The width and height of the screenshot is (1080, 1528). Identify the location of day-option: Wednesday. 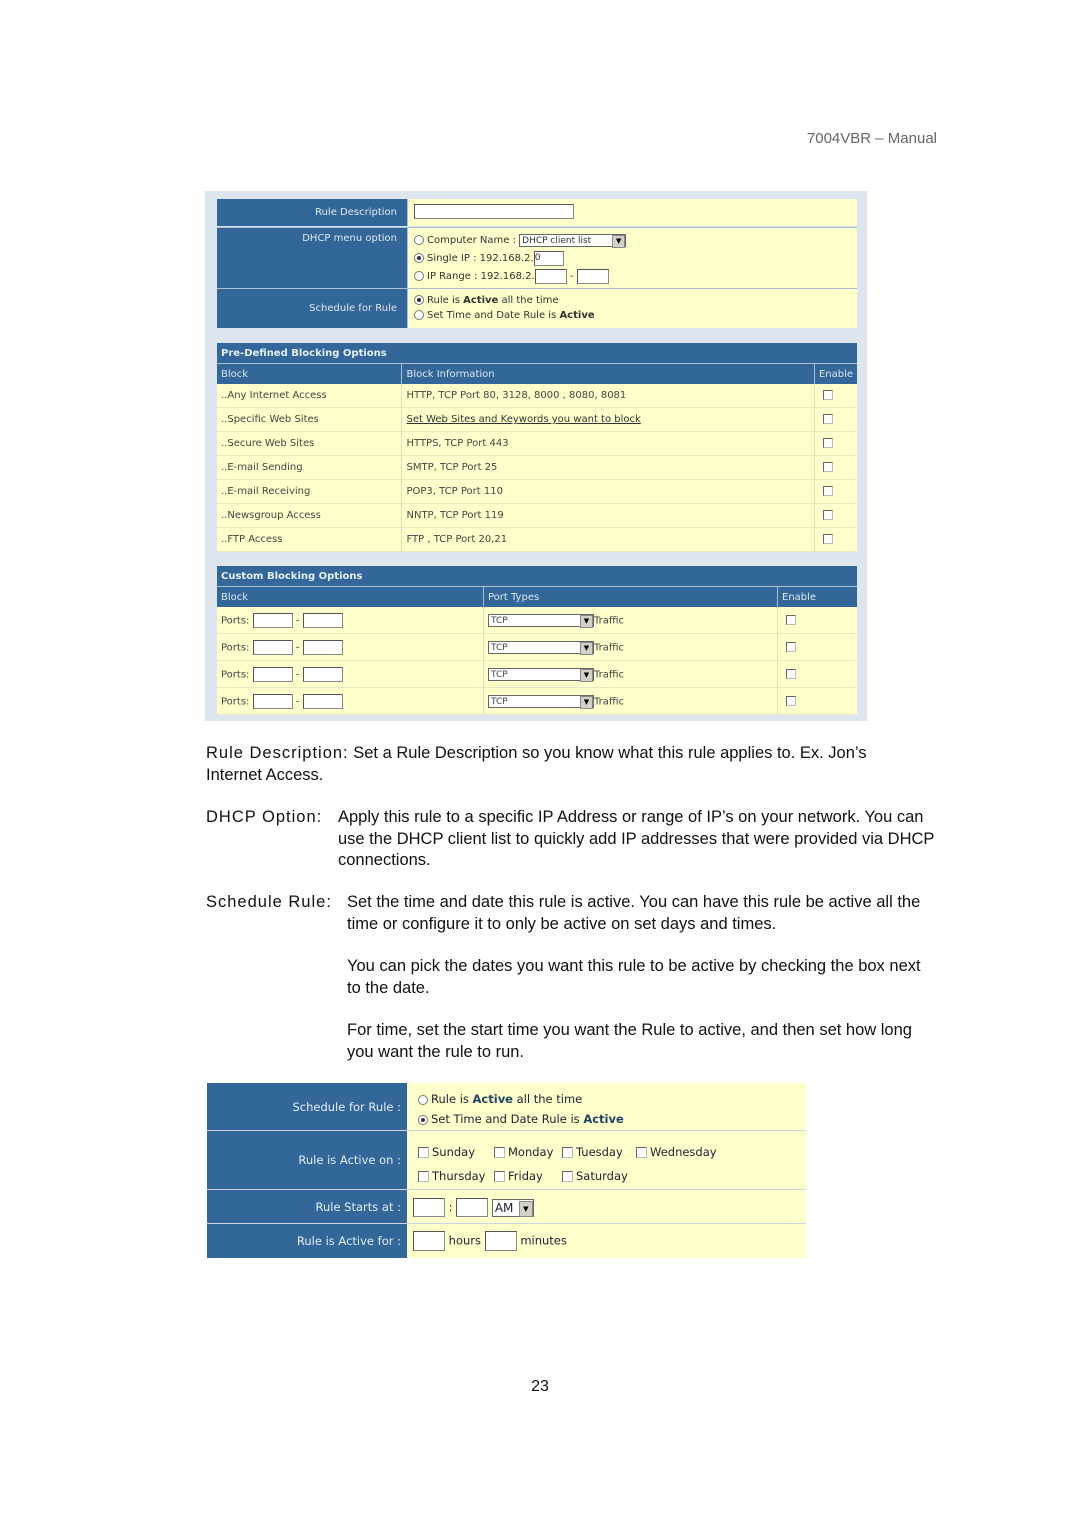
(681, 1152).